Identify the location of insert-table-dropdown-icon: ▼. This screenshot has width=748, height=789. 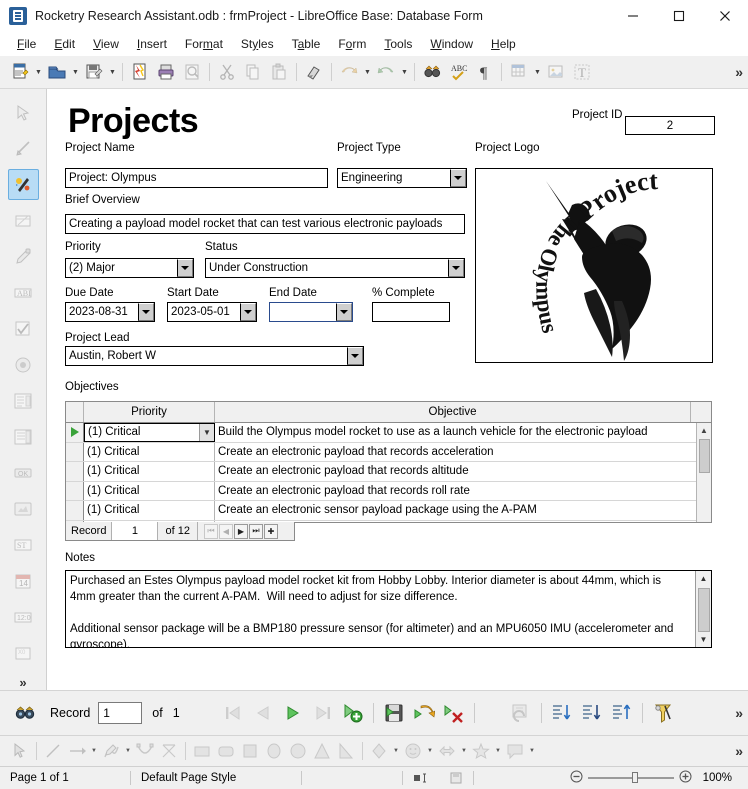
(537, 72).